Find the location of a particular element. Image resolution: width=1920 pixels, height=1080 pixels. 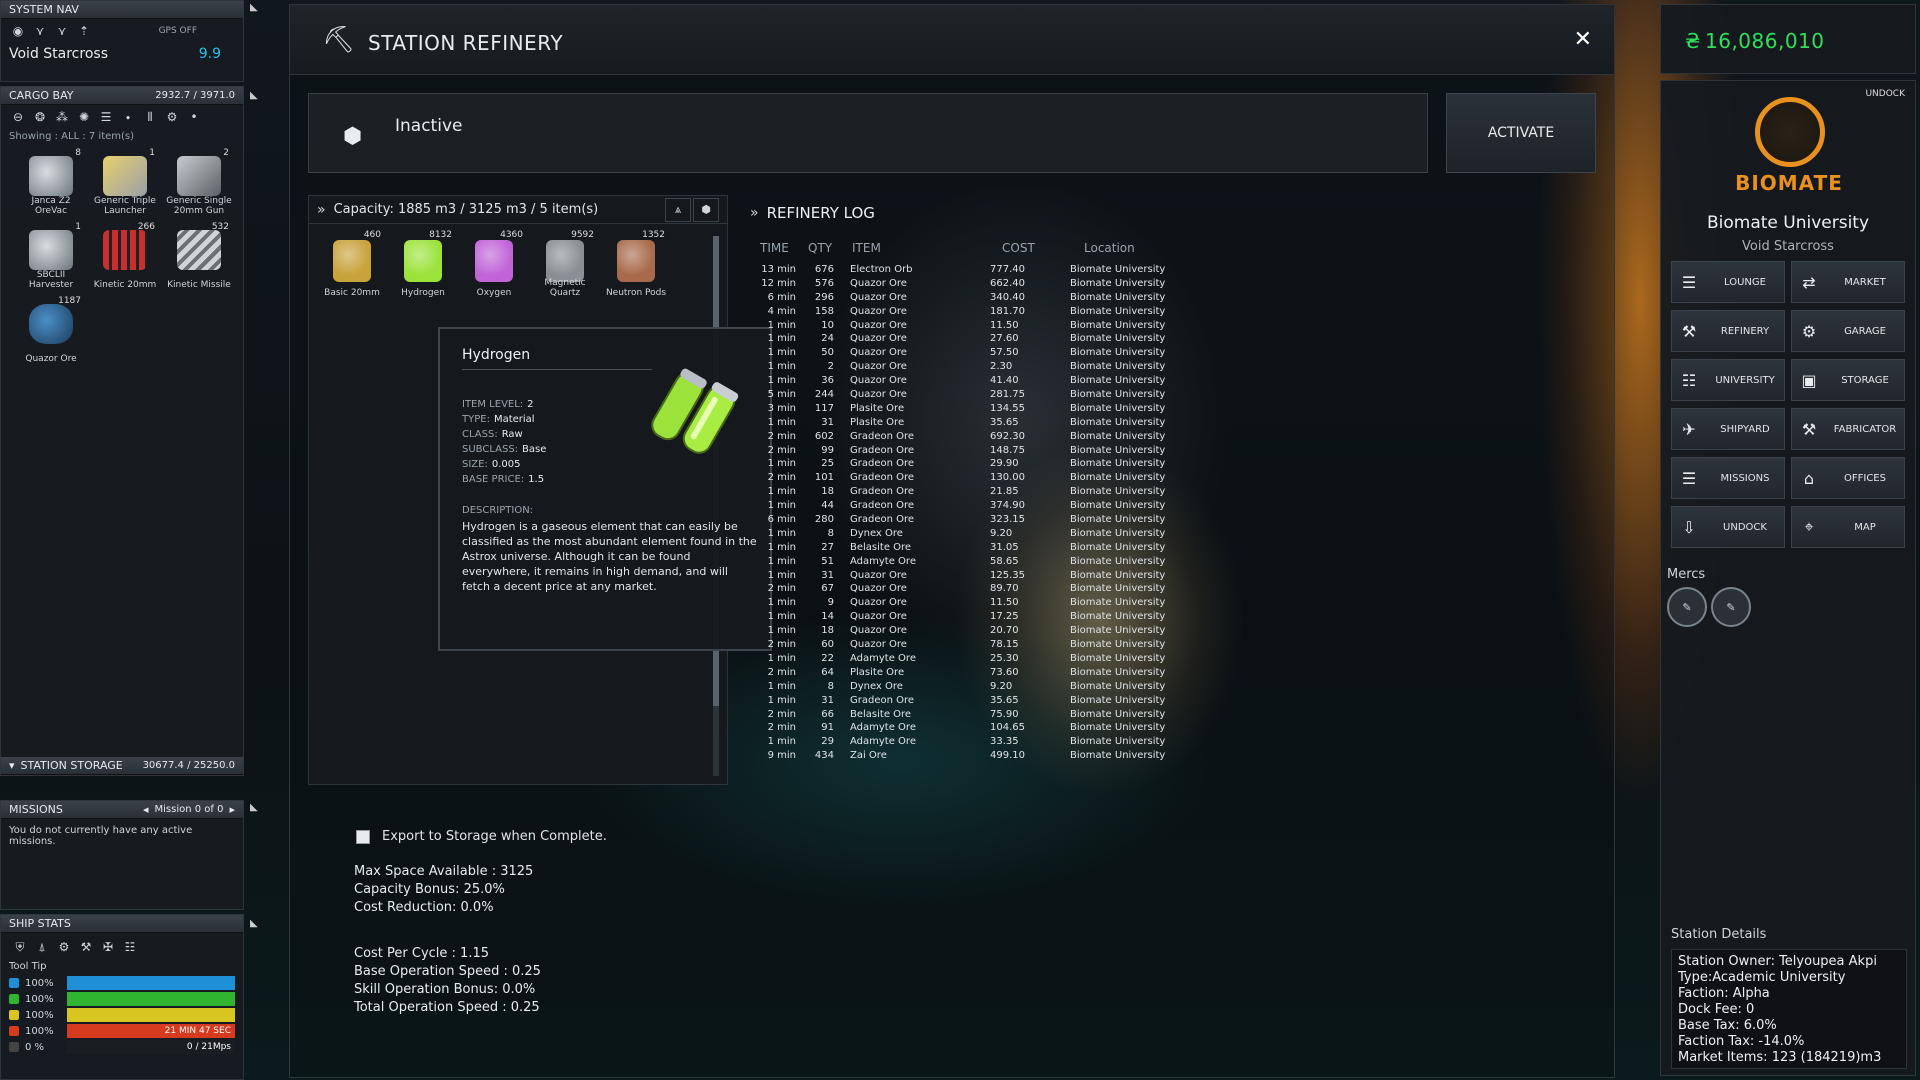

table-row: 1 min 9 Quazor Ore 11.50 Biomate University is located at coordinates (1010, 603).